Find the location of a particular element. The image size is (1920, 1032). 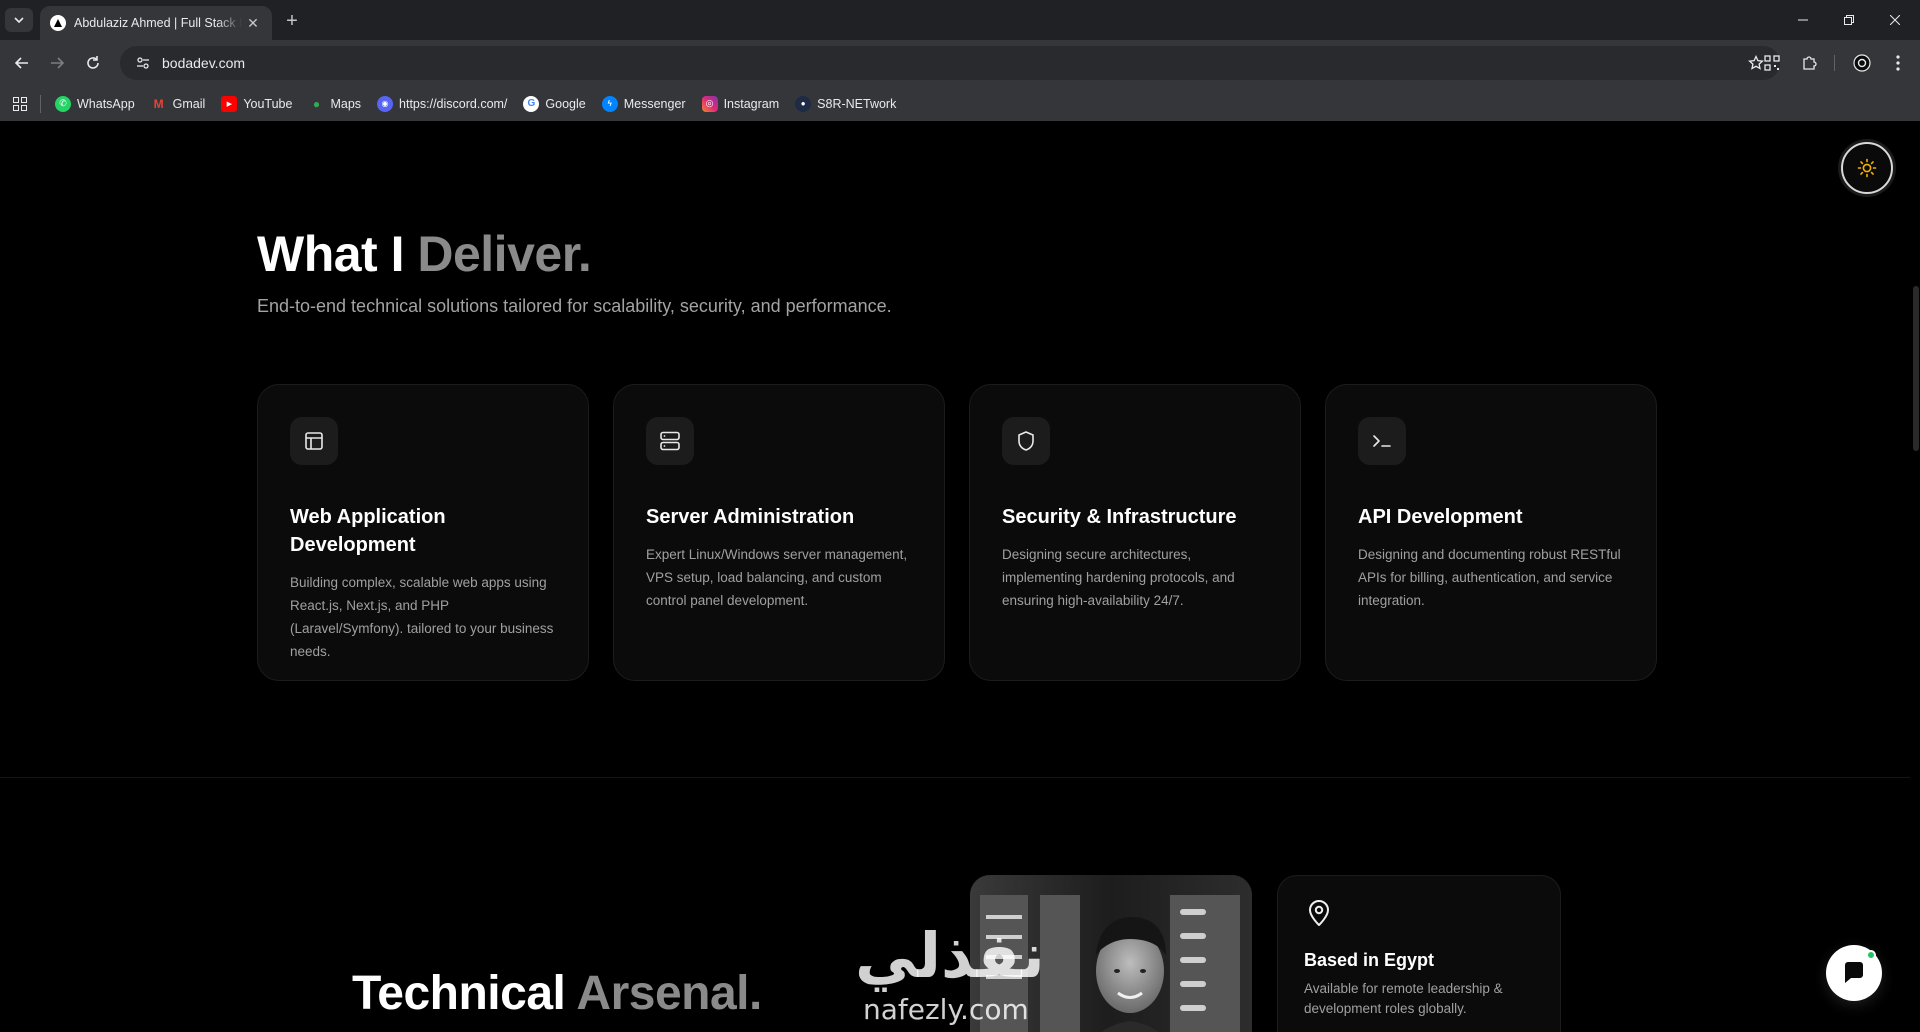

reload-button is located at coordinates (93, 63).